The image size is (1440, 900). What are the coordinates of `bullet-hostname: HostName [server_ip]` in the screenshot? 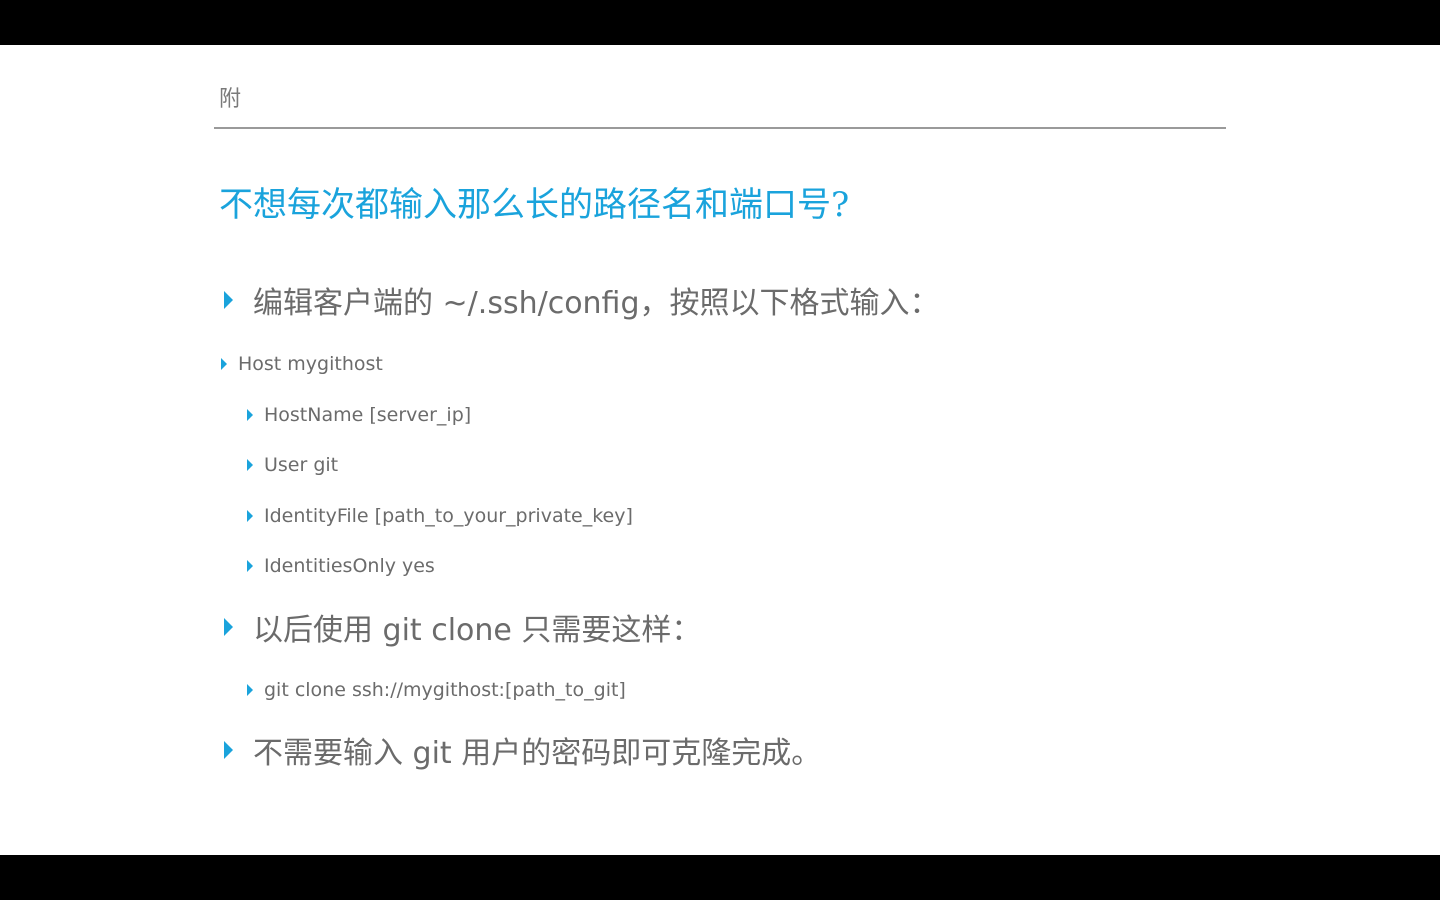 It's located at (359, 415).